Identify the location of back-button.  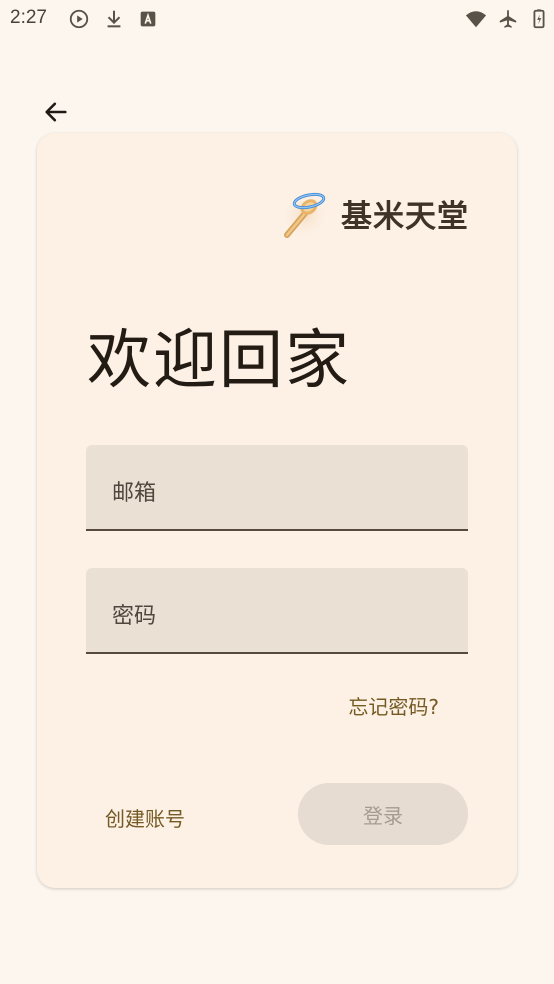
(56, 112).